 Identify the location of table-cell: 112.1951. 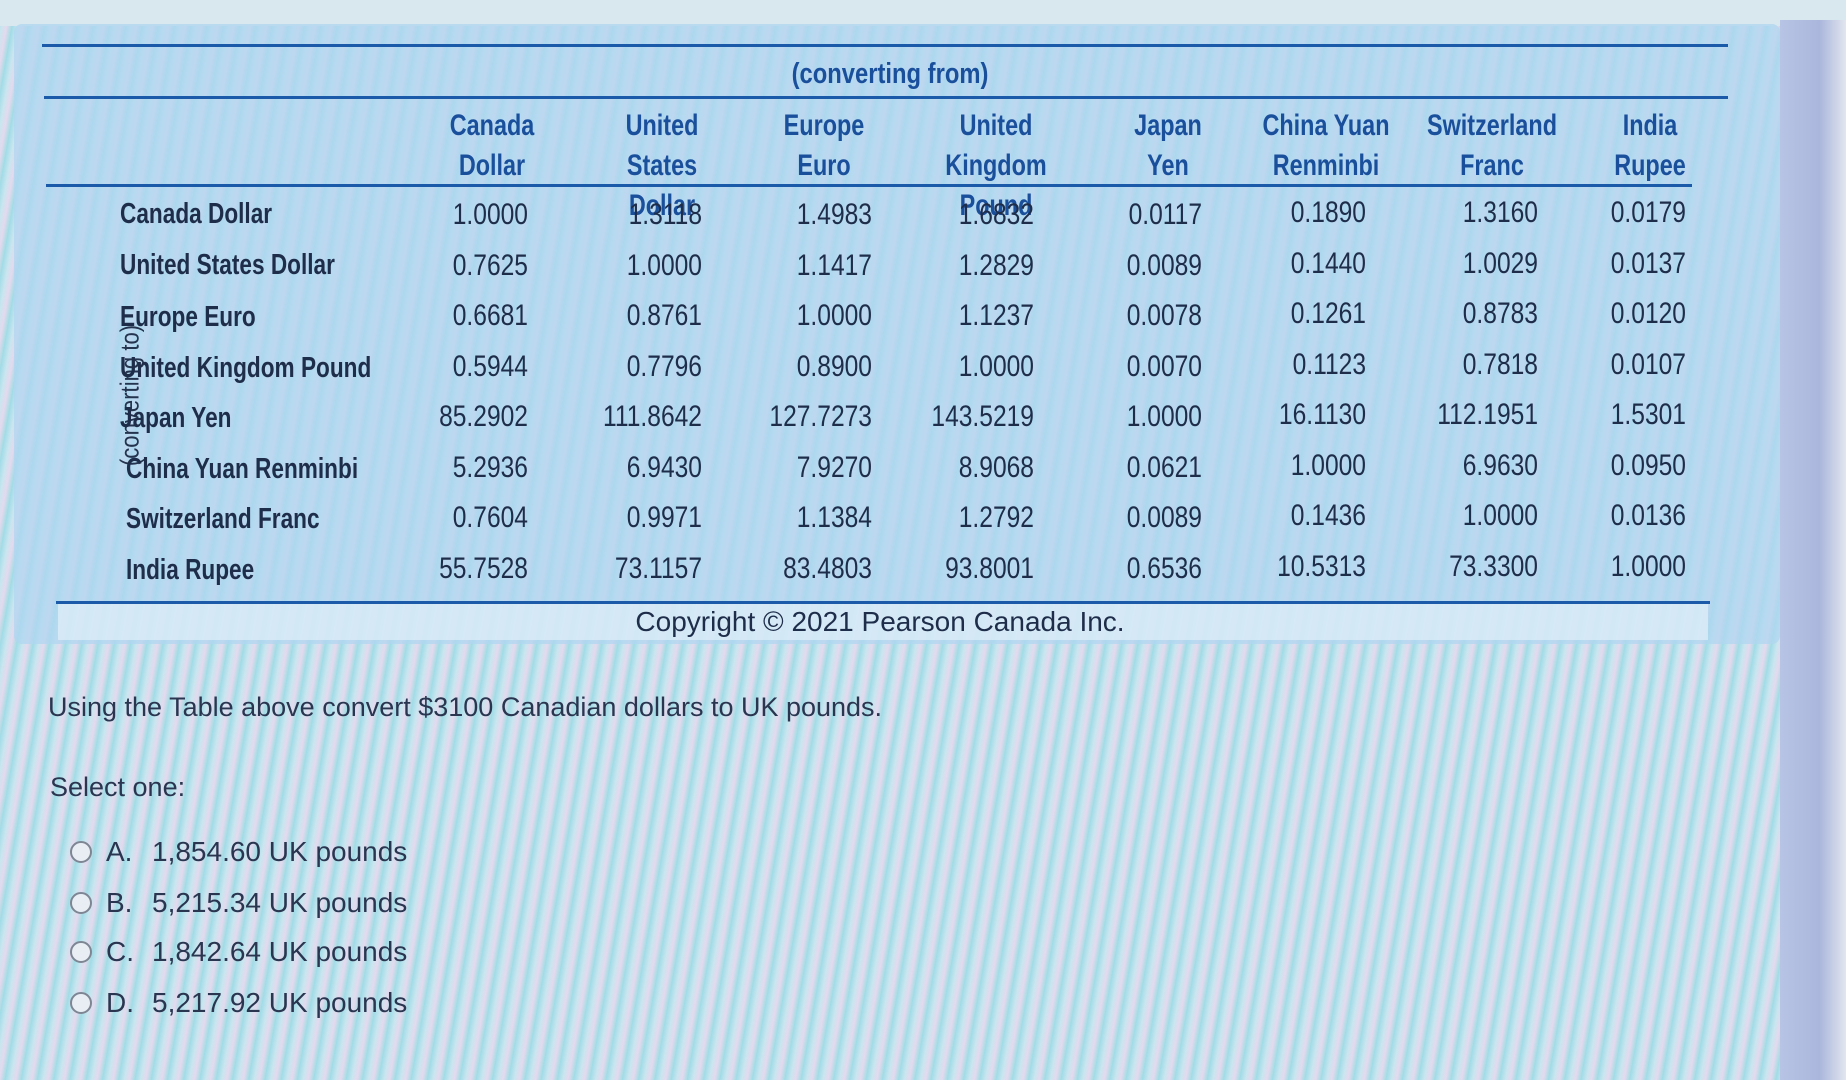
(1487, 414).